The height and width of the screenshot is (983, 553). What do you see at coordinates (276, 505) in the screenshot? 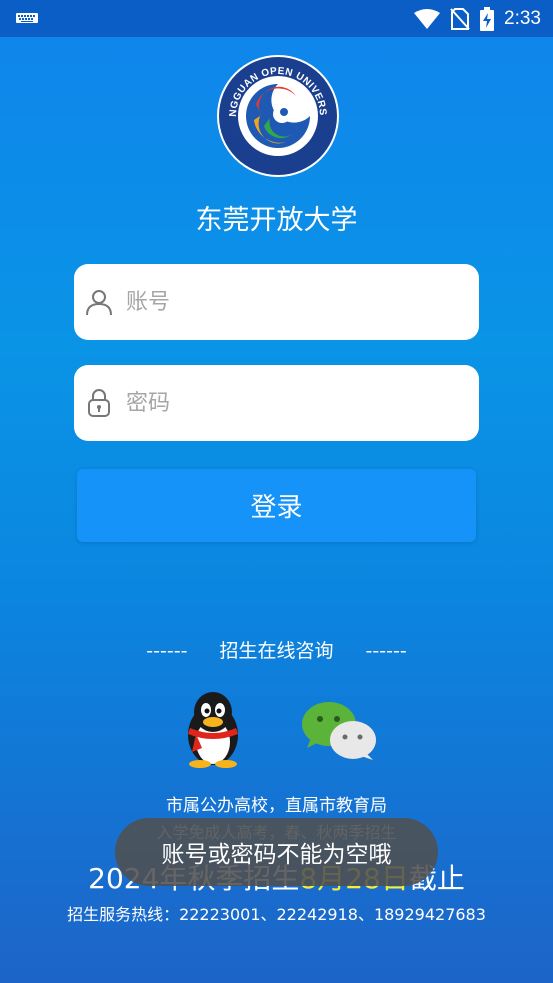
I see `login-button: 登录` at bounding box center [276, 505].